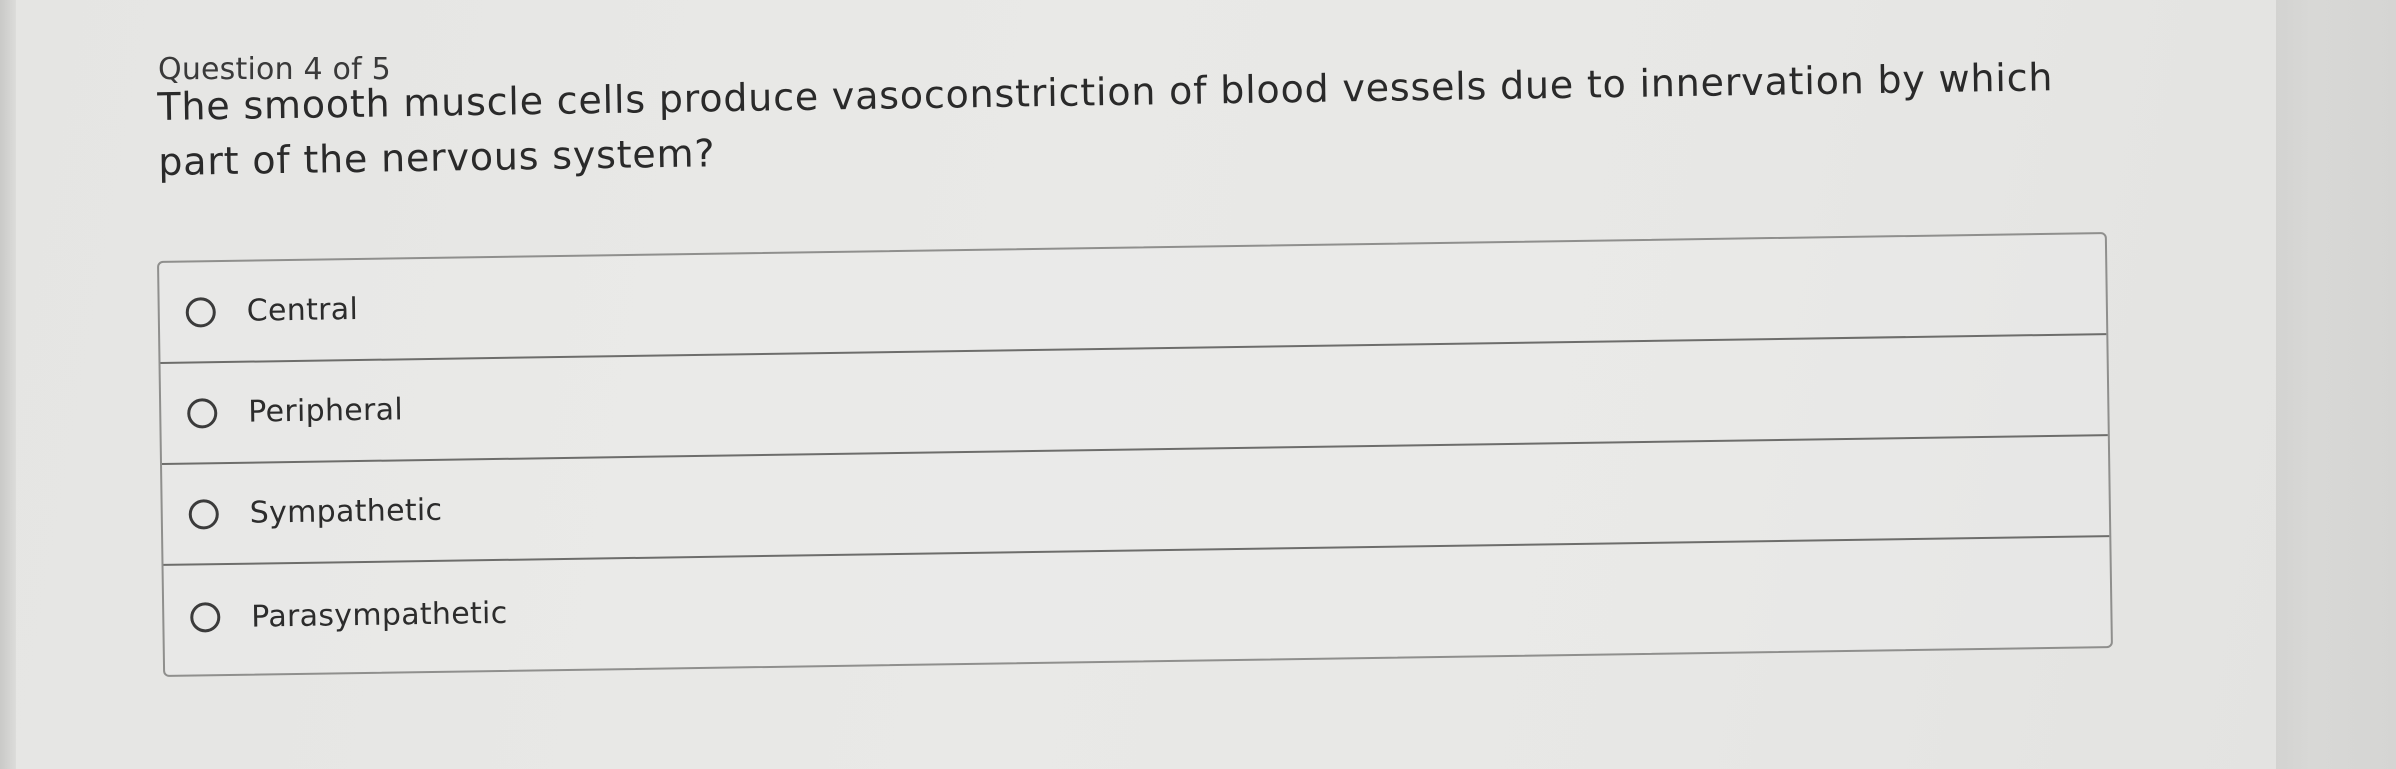  Describe the element at coordinates (346, 511) in the screenshot. I see `option-label: Sympathetic` at that location.